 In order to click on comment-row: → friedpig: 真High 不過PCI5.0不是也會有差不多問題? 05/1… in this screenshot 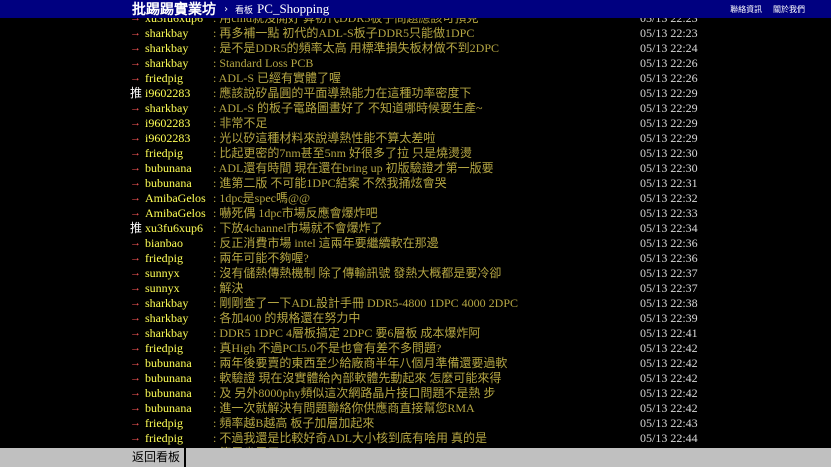, I will do `click(415, 348)`.